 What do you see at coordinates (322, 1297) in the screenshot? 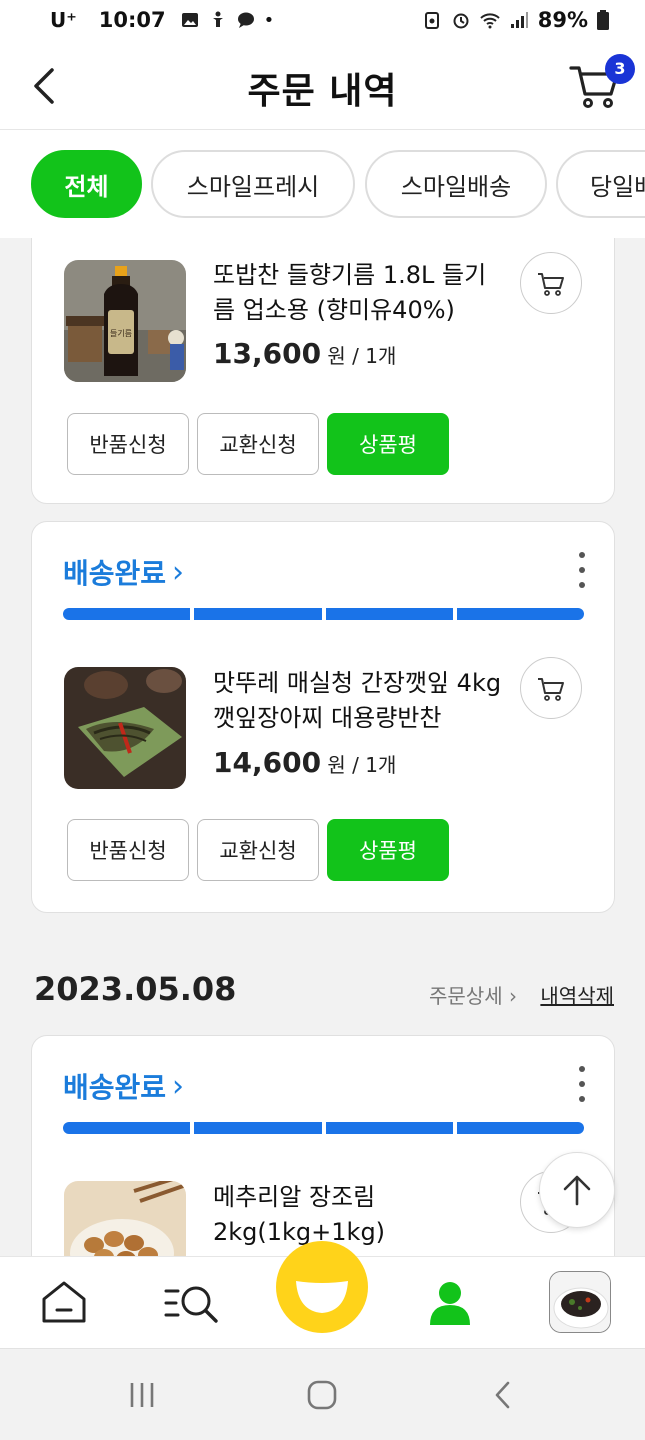
I see `smile-face-icon` at bounding box center [322, 1297].